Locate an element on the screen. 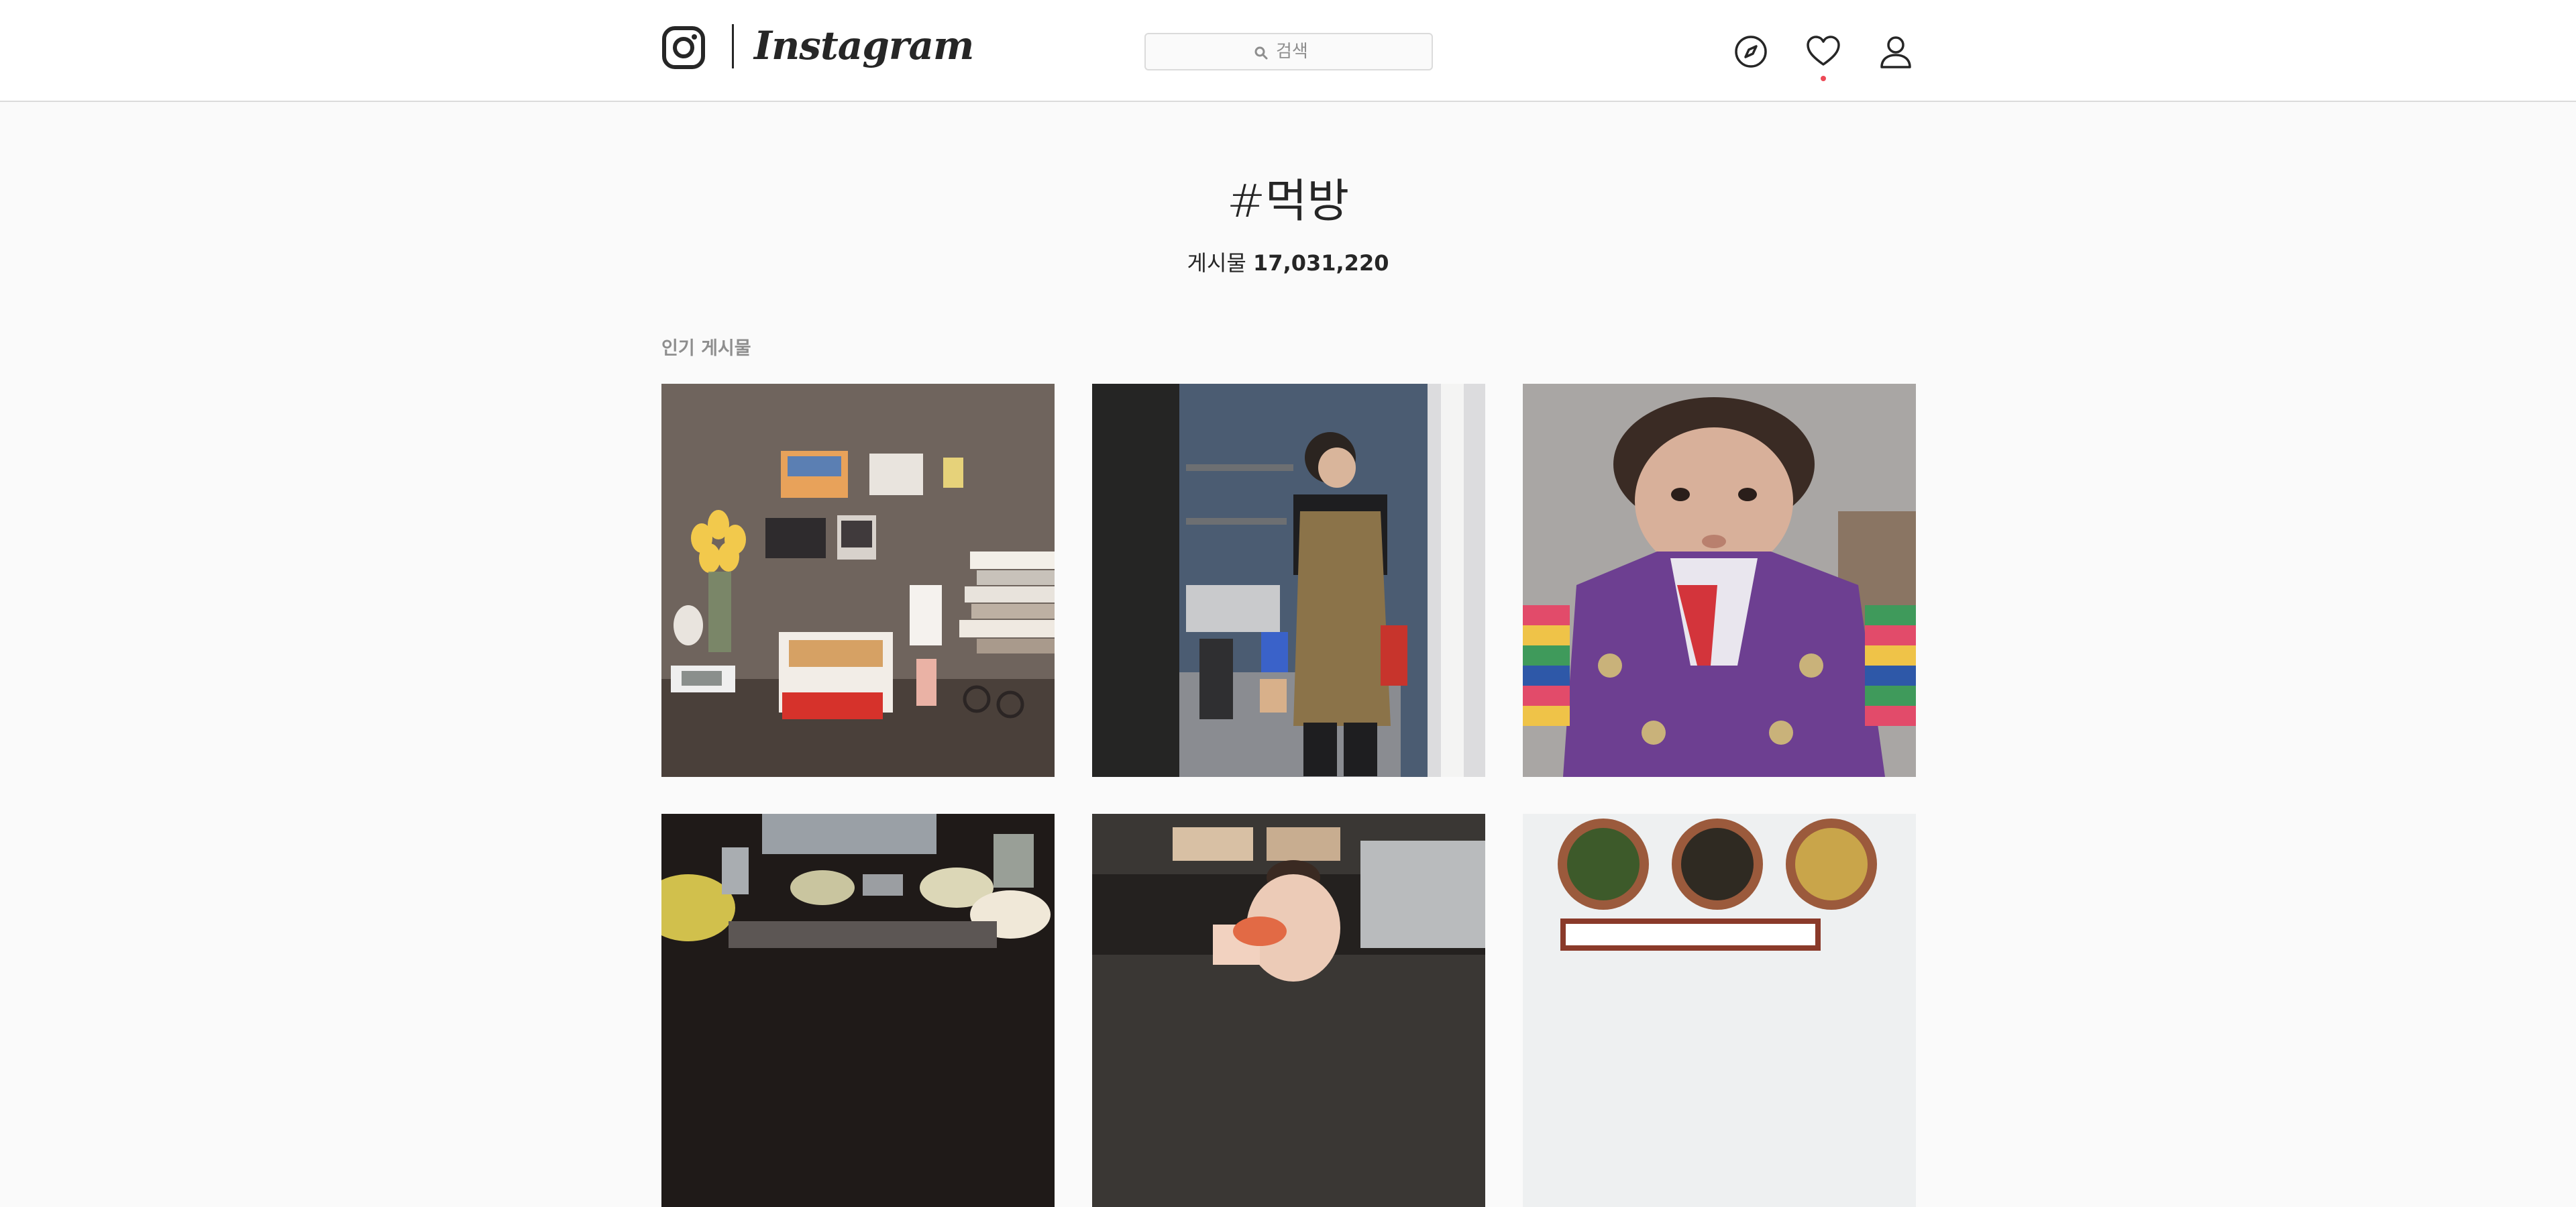 This screenshot has height=1207, width=2576. post-photo-namul-plates is located at coordinates (1719, 1010).